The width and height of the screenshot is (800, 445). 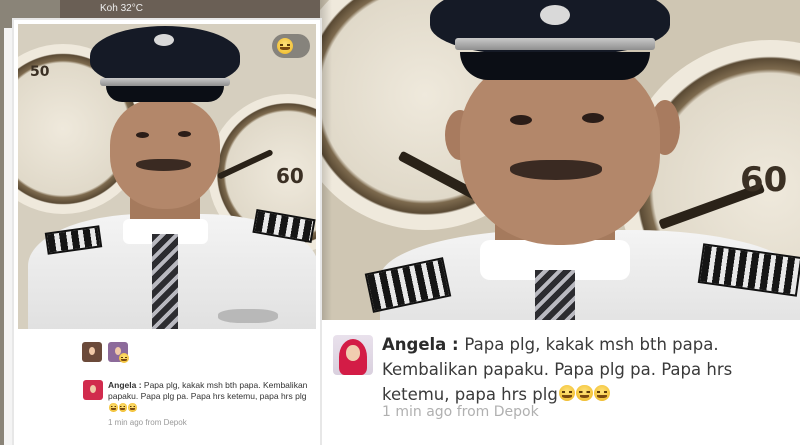 I want to click on commenter-avatar, so click(x=93, y=390).